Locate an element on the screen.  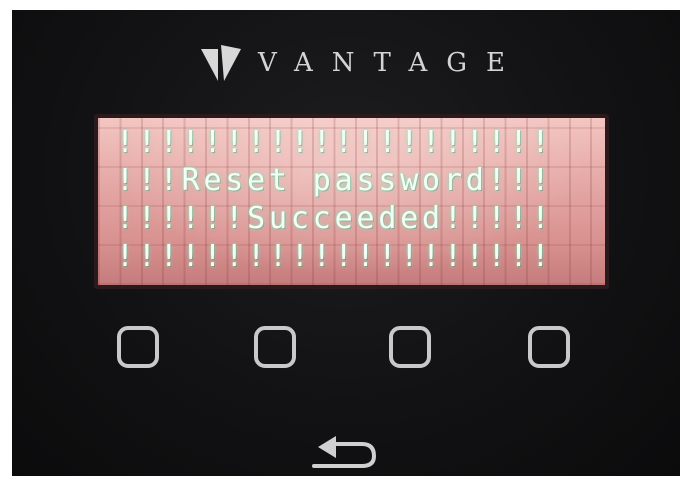
softkey-2-button is located at coordinates (275, 347).